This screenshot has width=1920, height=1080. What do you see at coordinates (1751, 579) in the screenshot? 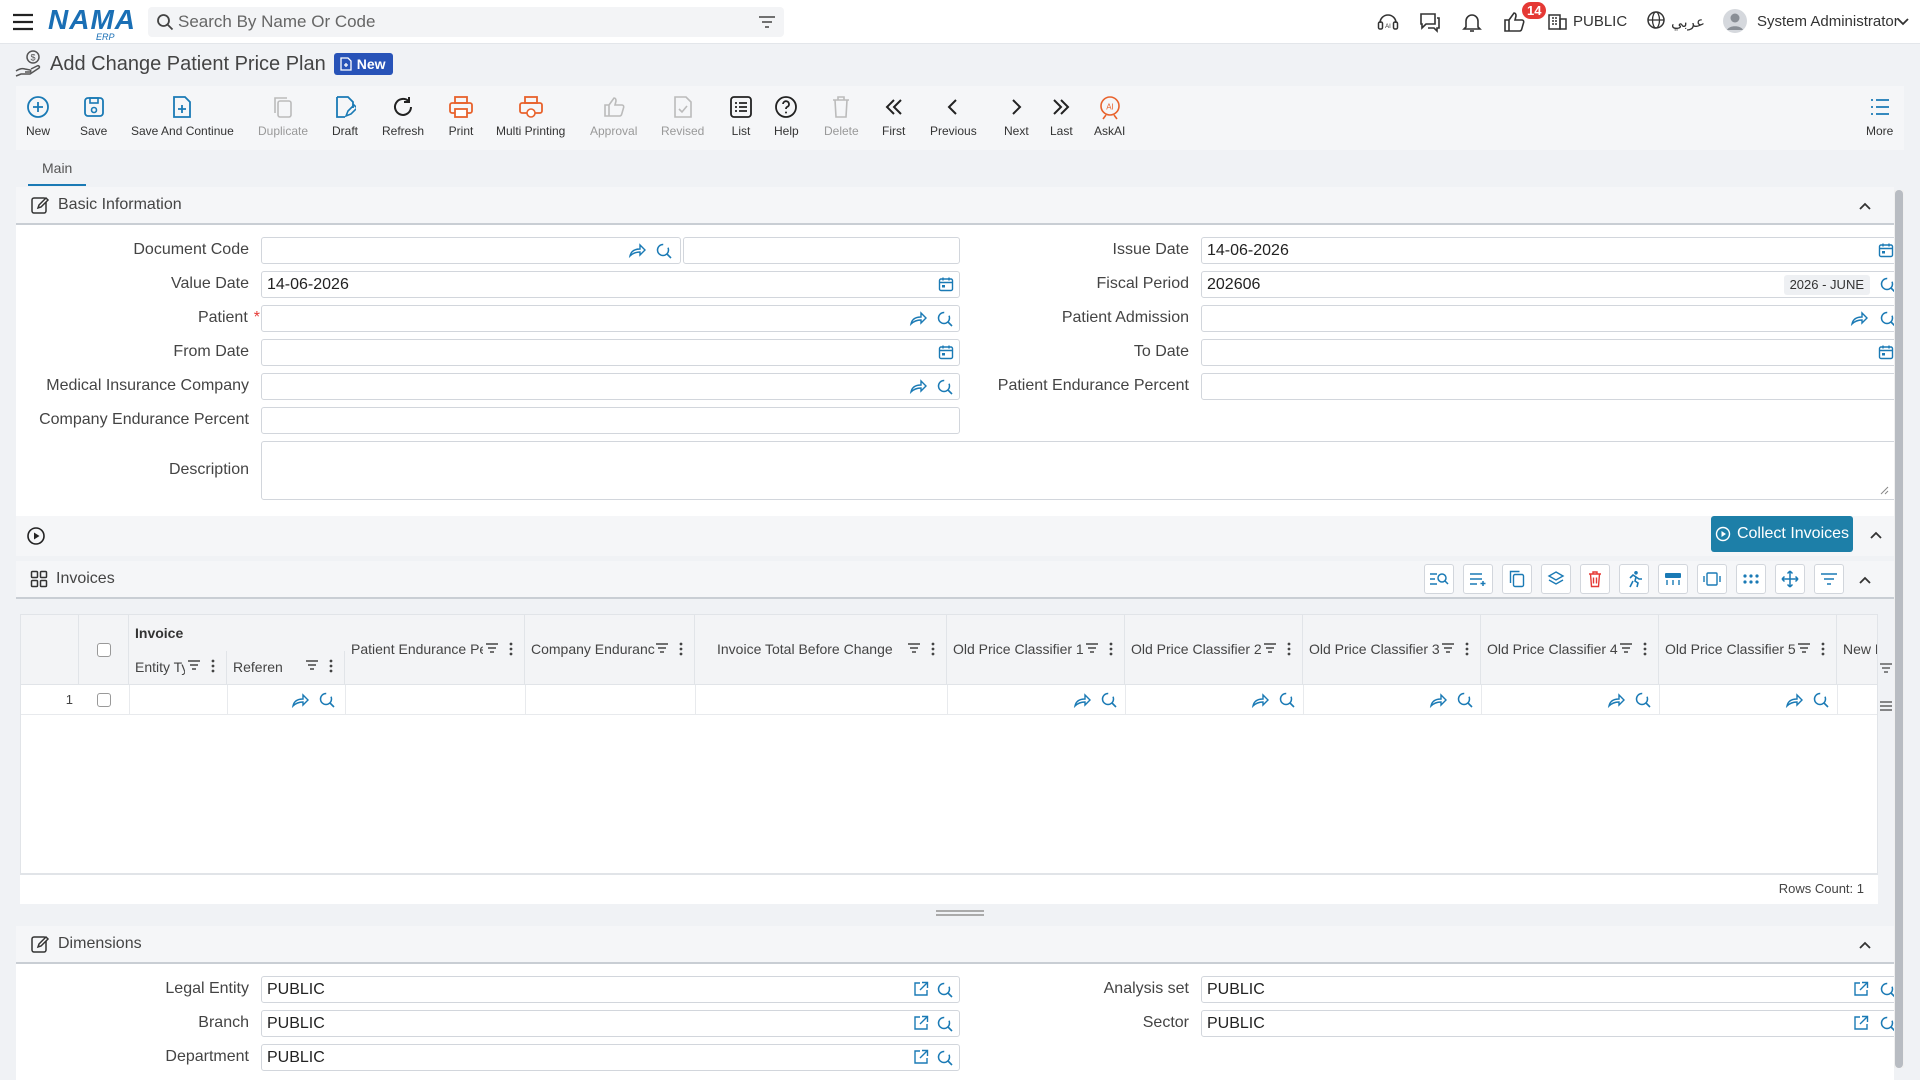
I see `dots-grid-icon` at bounding box center [1751, 579].